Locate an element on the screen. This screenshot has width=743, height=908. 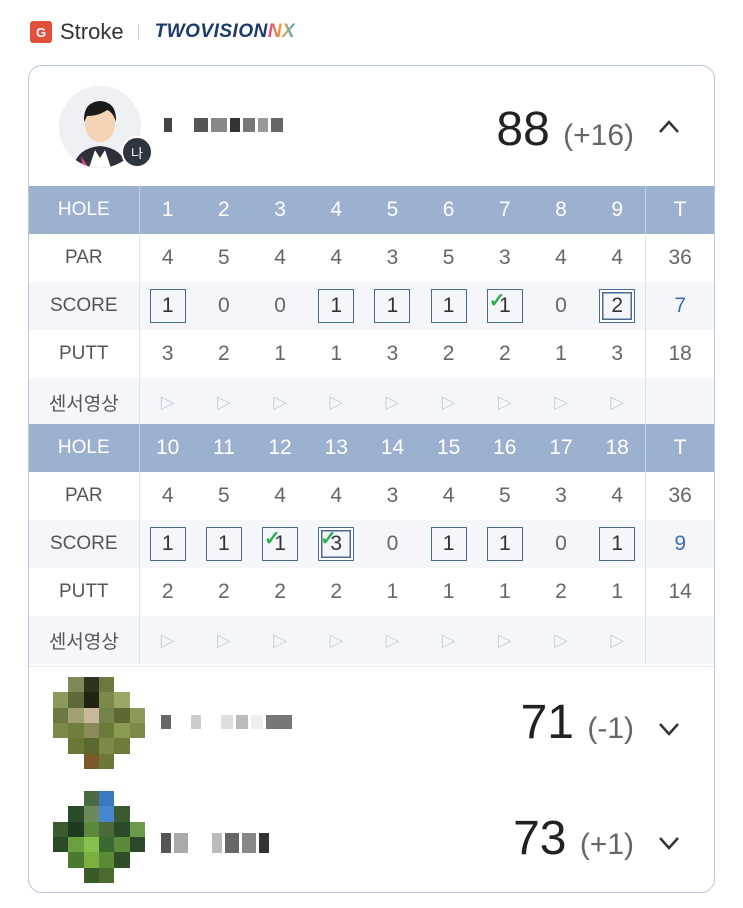
hole-number: 7 is located at coordinates (504, 209).